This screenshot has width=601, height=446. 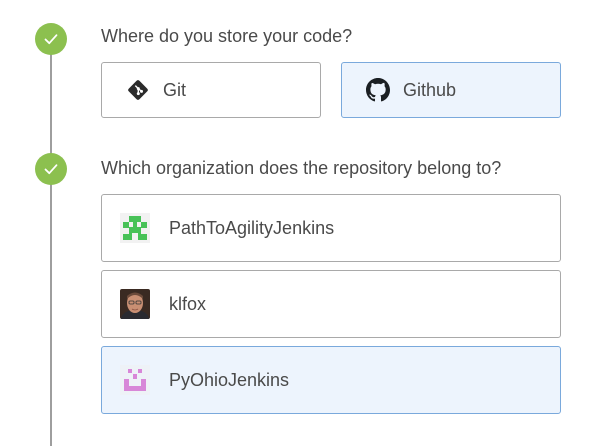 What do you see at coordinates (138, 90) in the screenshot?
I see `git-icon` at bounding box center [138, 90].